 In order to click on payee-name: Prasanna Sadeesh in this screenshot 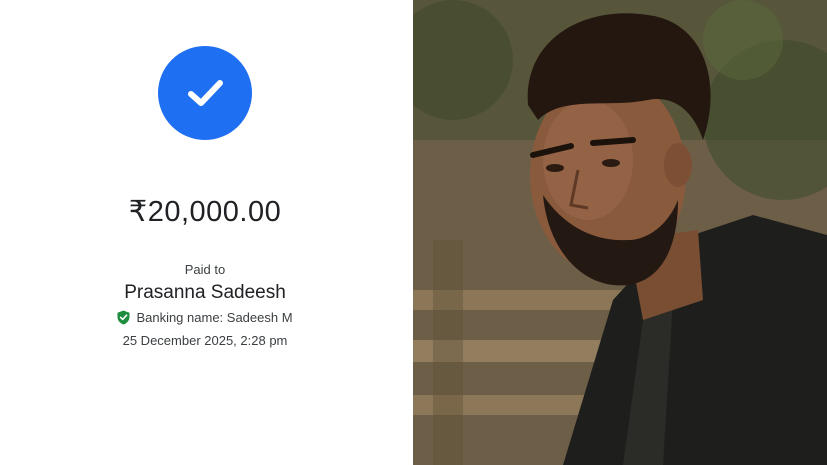, I will do `click(205, 292)`.